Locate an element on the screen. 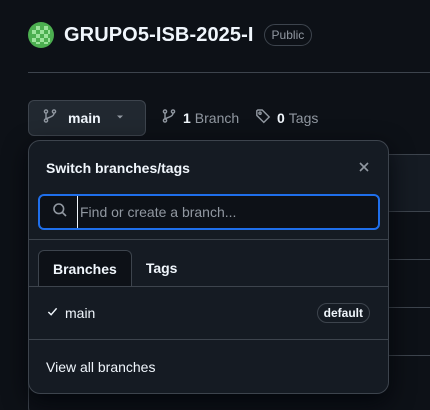 The width and height of the screenshot is (430, 410). branch-tabs: Branches Tags is located at coordinates (115, 268).